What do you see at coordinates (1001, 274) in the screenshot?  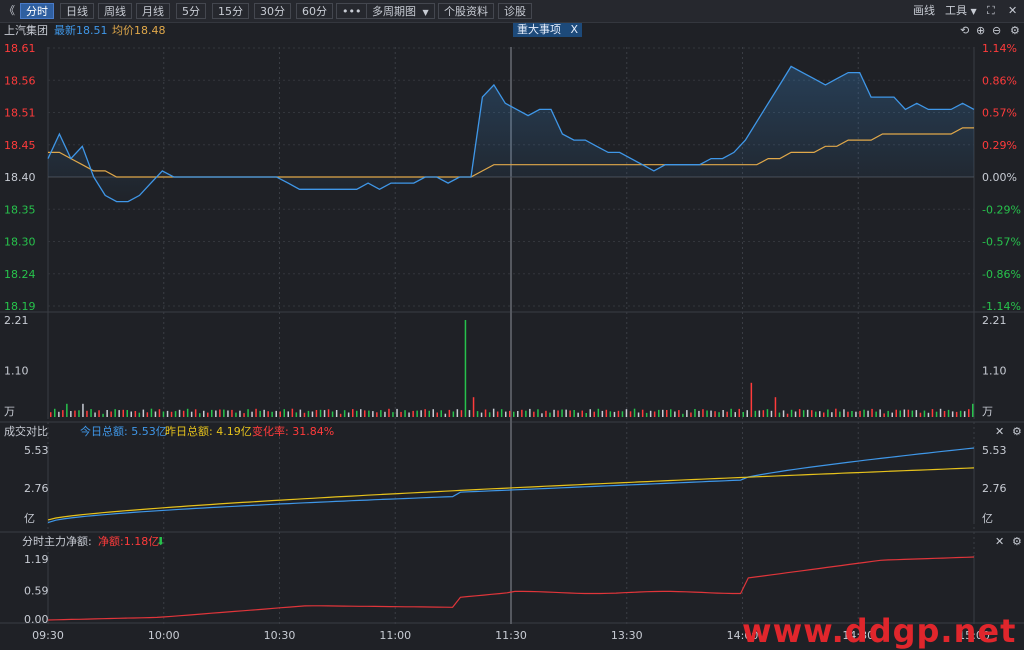 I see `percent-tick-label: -0.86%` at bounding box center [1001, 274].